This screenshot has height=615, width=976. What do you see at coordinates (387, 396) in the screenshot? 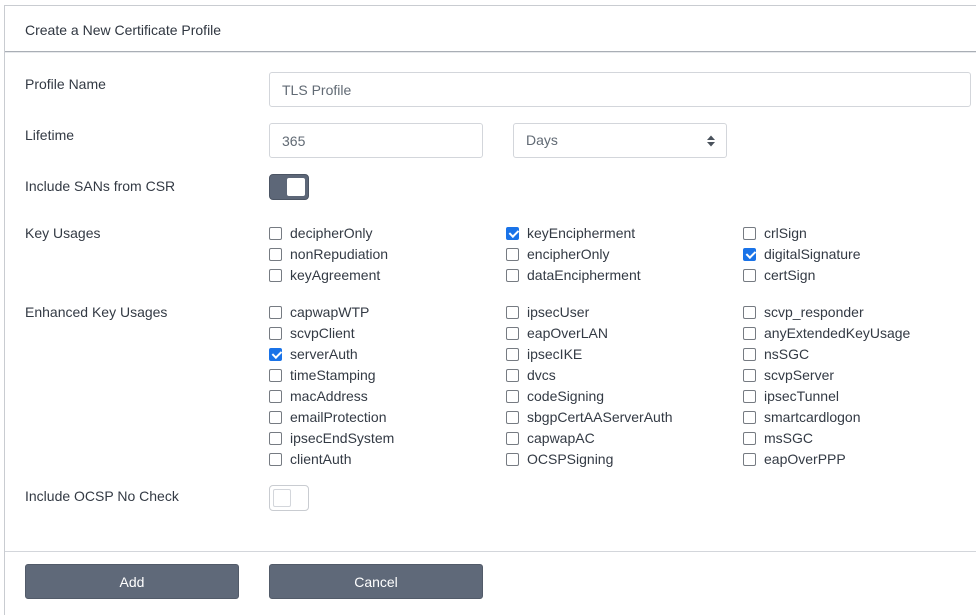
I see `checkbox-item-macaddress: macAddress` at bounding box center [387, 396].